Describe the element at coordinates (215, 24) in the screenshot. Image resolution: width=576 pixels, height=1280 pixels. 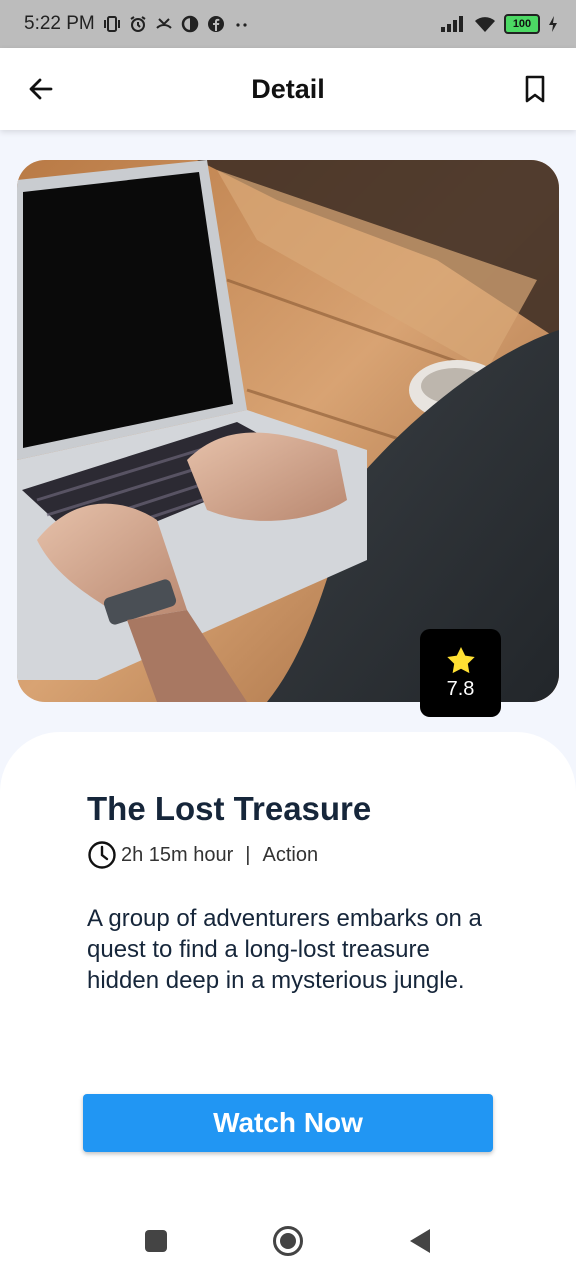
I see `facebook-icon` at that location.